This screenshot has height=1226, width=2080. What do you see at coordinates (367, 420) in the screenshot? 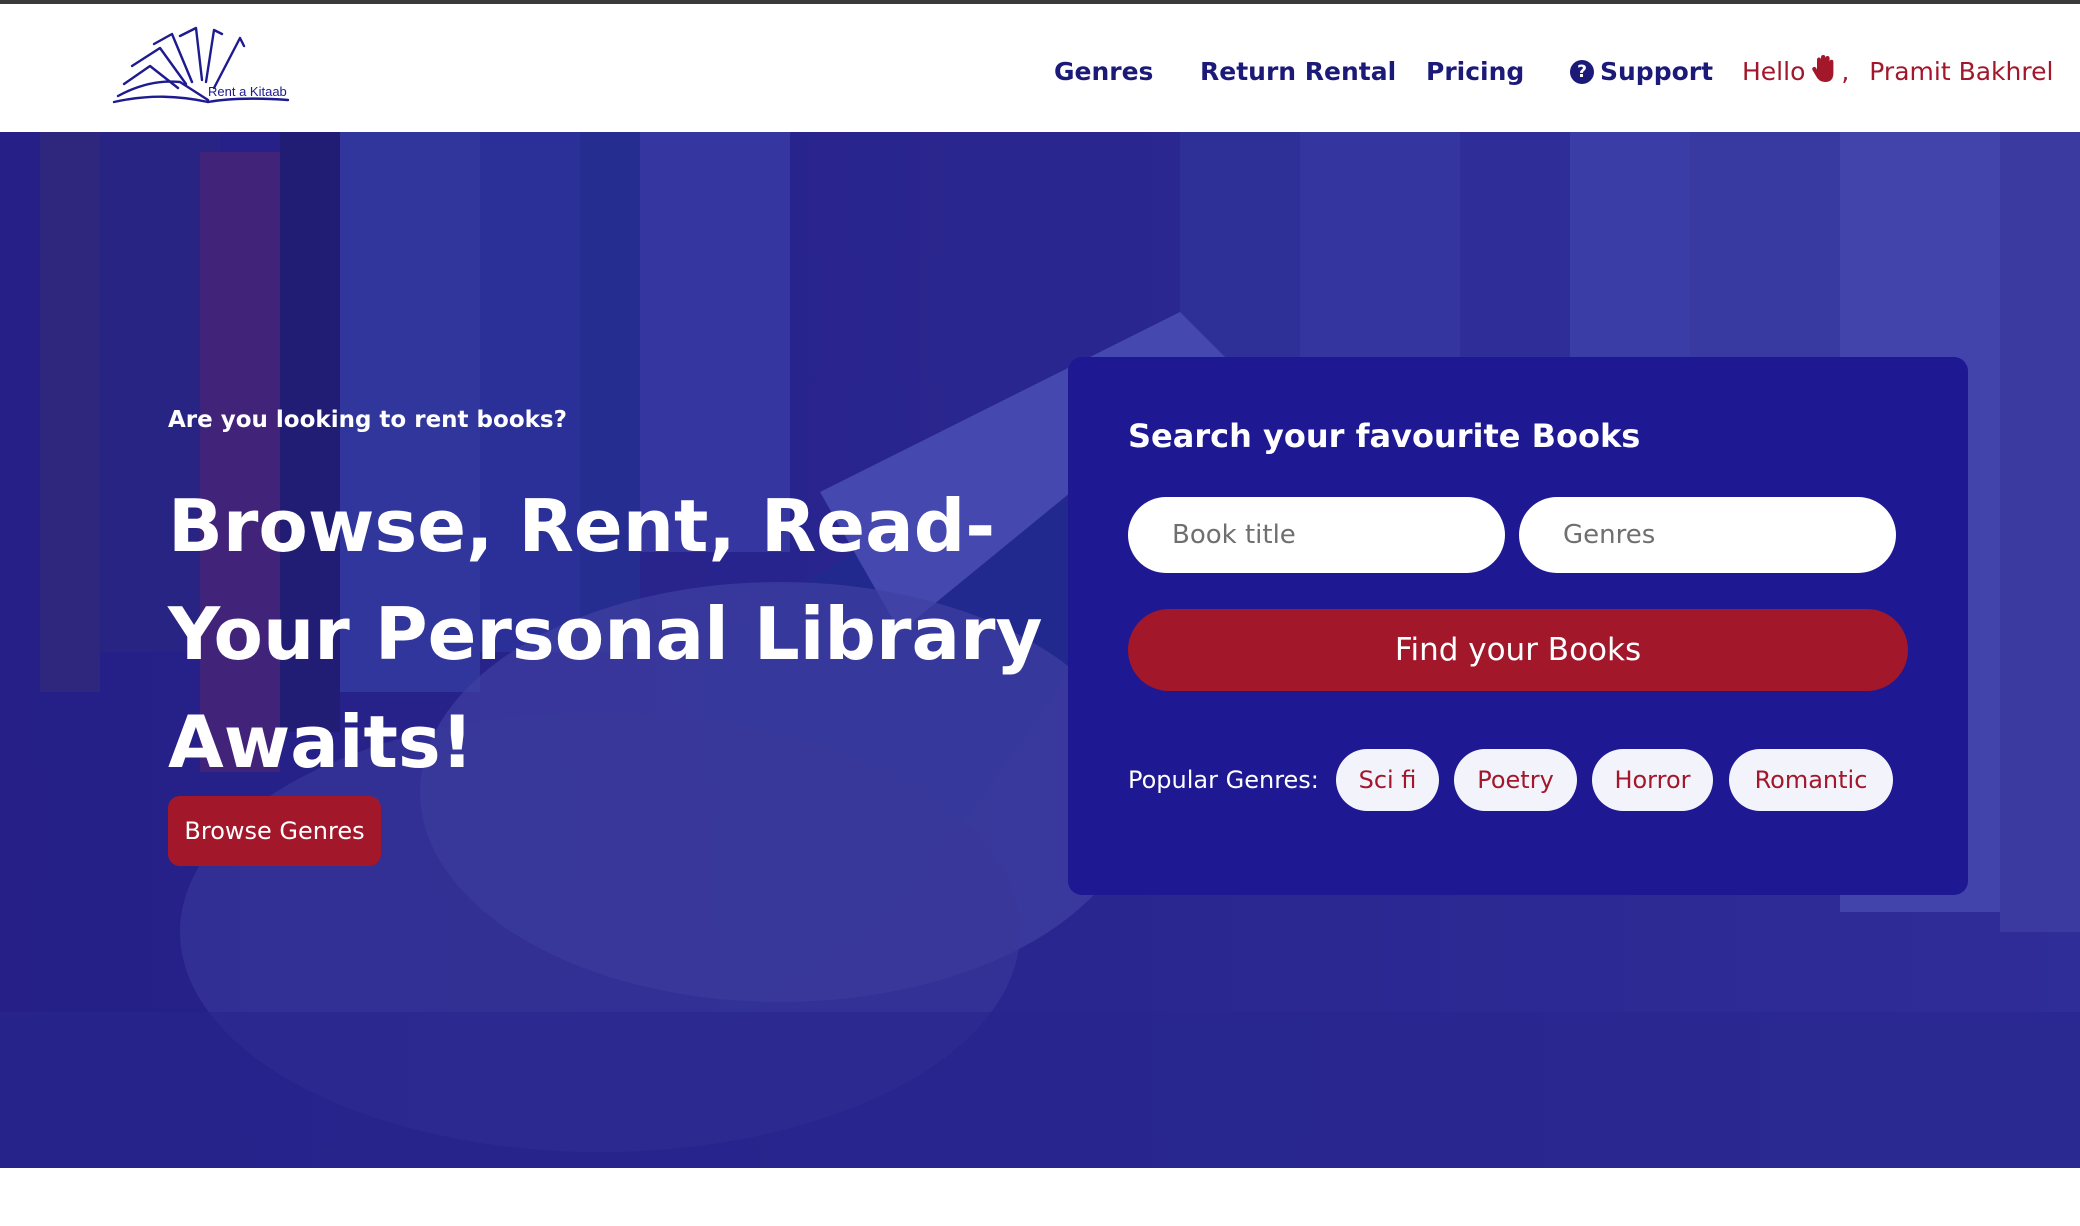
I see `hero-subtitle: Are you looking to rent books?` at bounding box center [367, 420].